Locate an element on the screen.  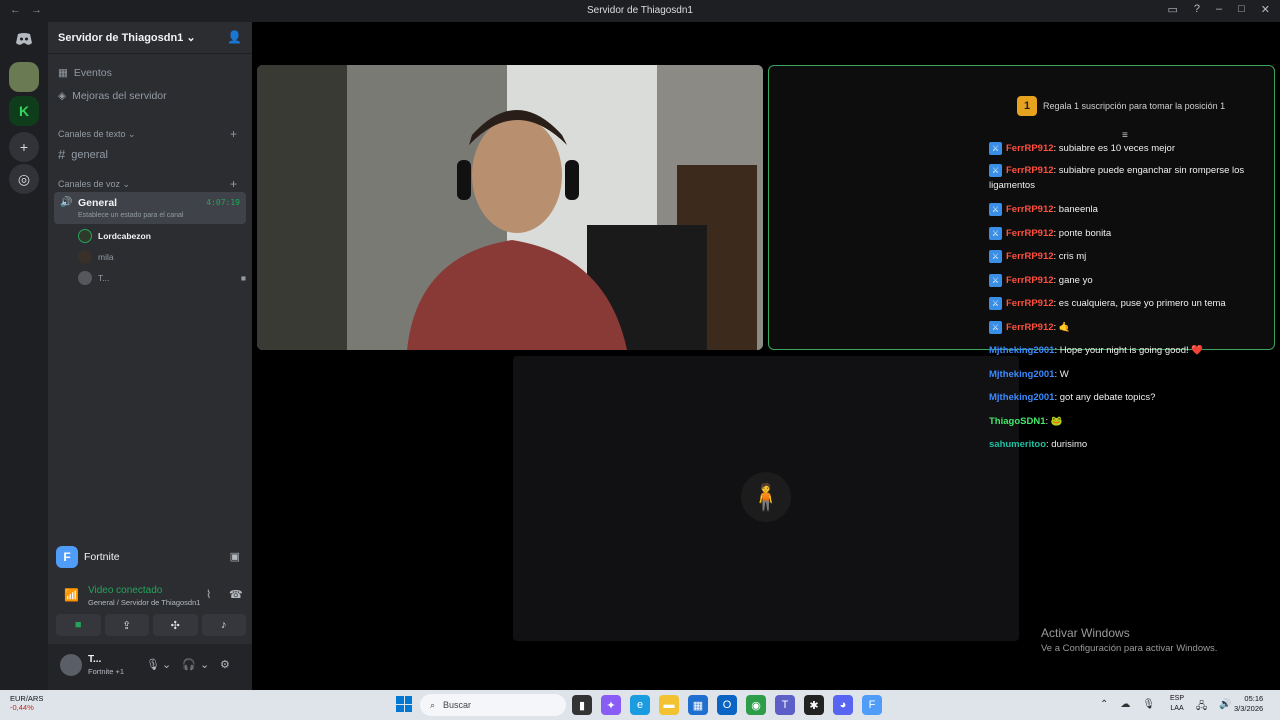
headphones-icon: 🎧 is located at coordinates (189, 664).